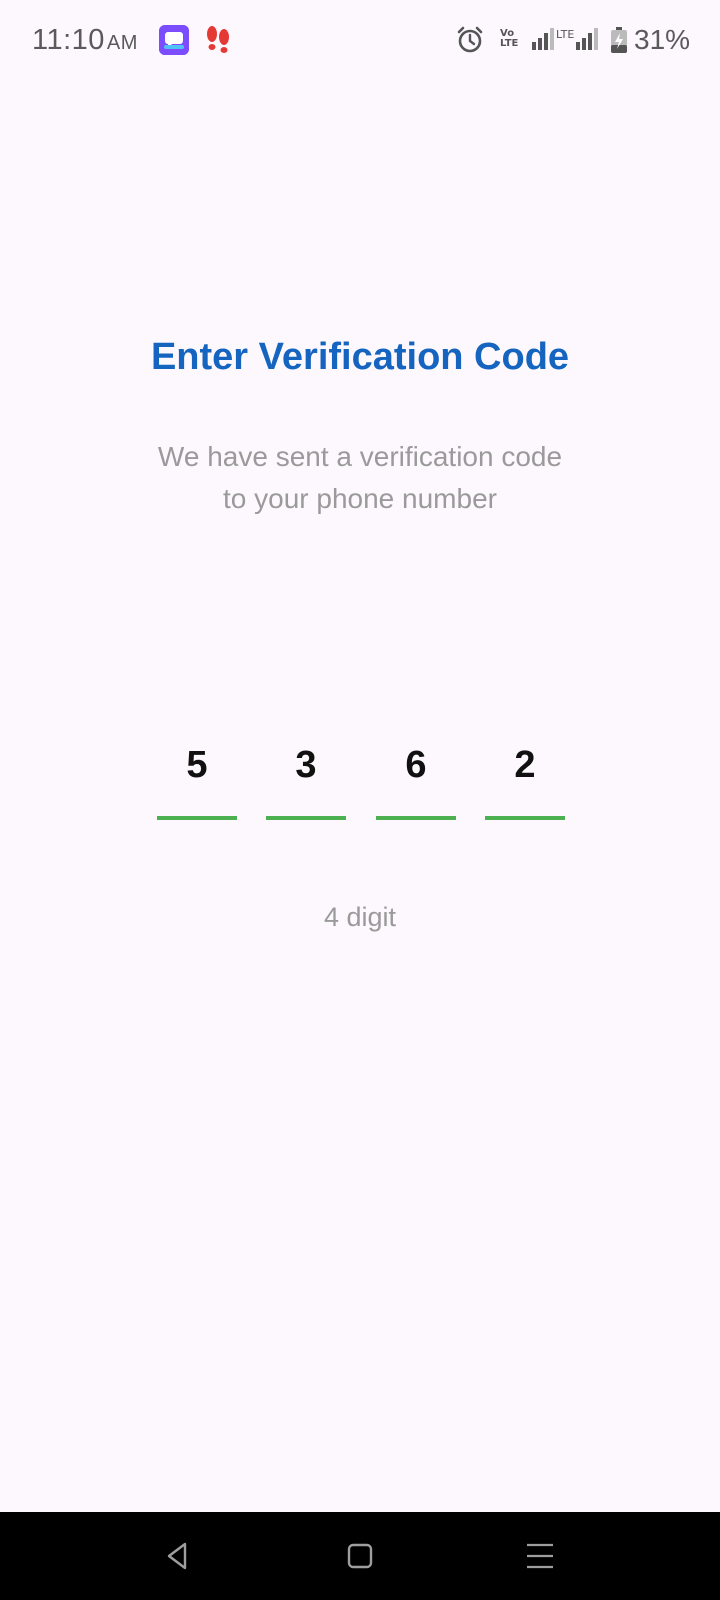 This screenshot has width=720, height=1600. What do you see at coordinates (540, 1556) in the screenshot?
I see `recents-icon` at bounding box center [540, 1556].